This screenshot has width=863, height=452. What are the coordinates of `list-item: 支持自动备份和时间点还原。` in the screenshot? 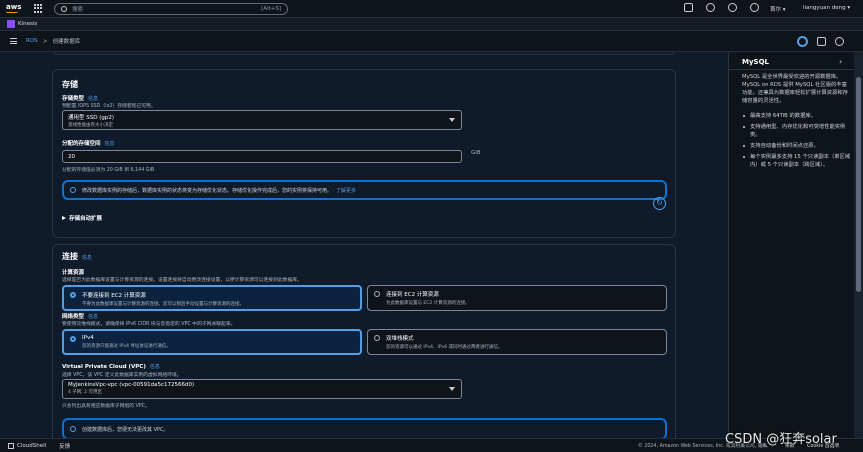 It's located at (797, 146).